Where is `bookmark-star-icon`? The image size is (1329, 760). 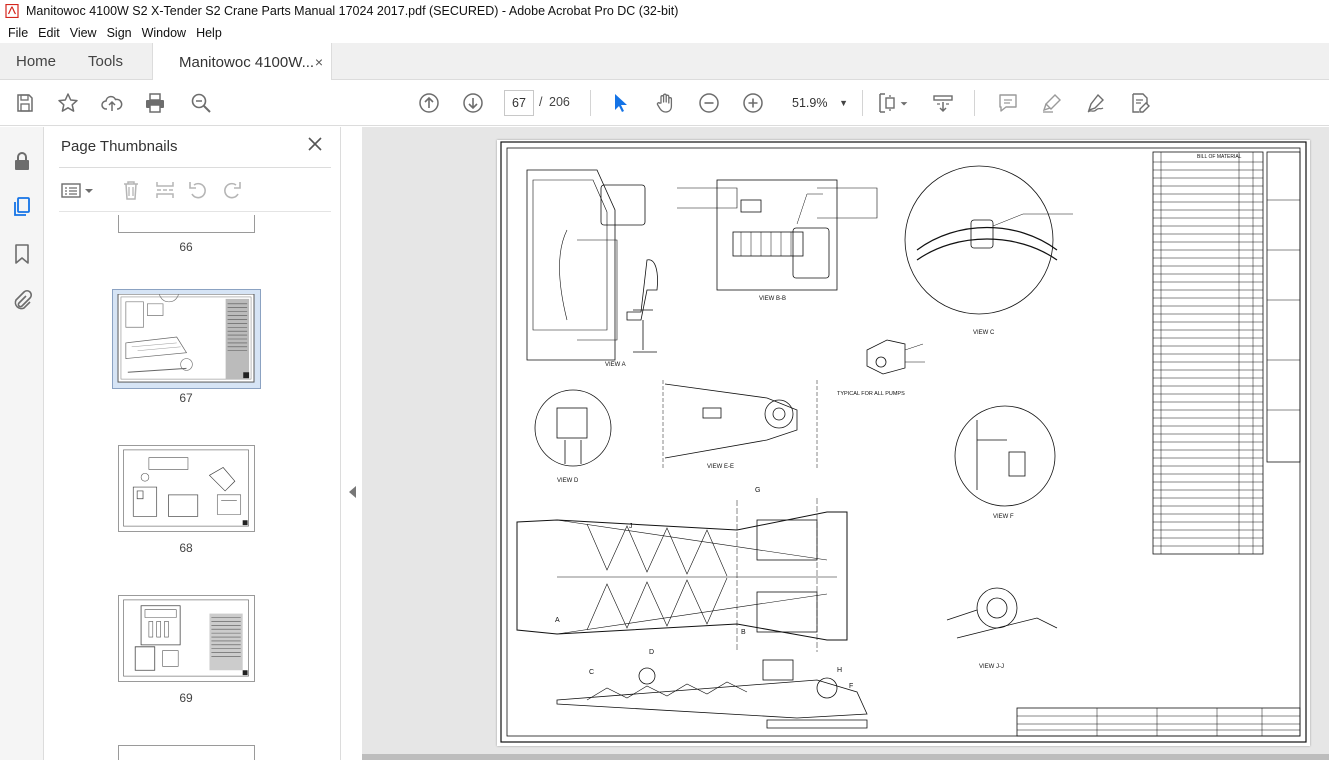 bookmark-star-icon is located at coordinates (68, 103).